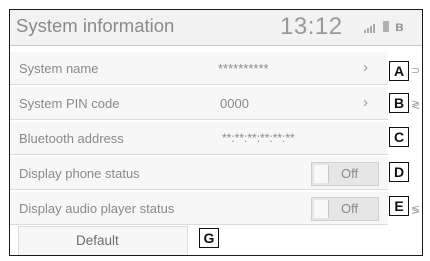  I want to click on signal-icon, so click(370, 27).